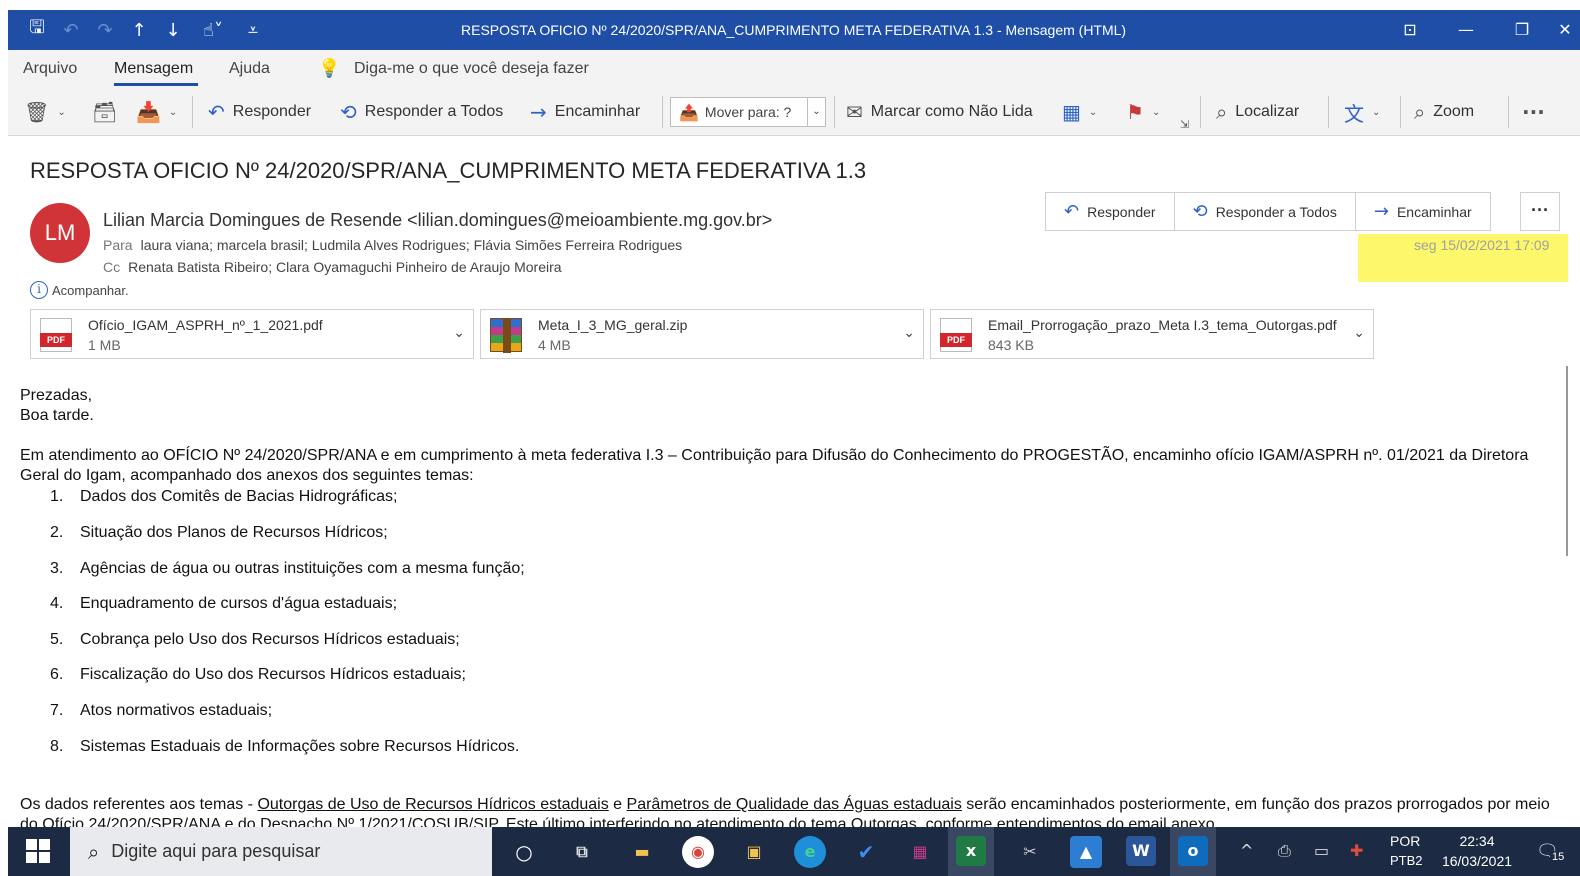 This screenshot has height=876, width=1580. Describe the element at coordinates (60, 233) in the screenshot. I see `avatar: LM` at that location.